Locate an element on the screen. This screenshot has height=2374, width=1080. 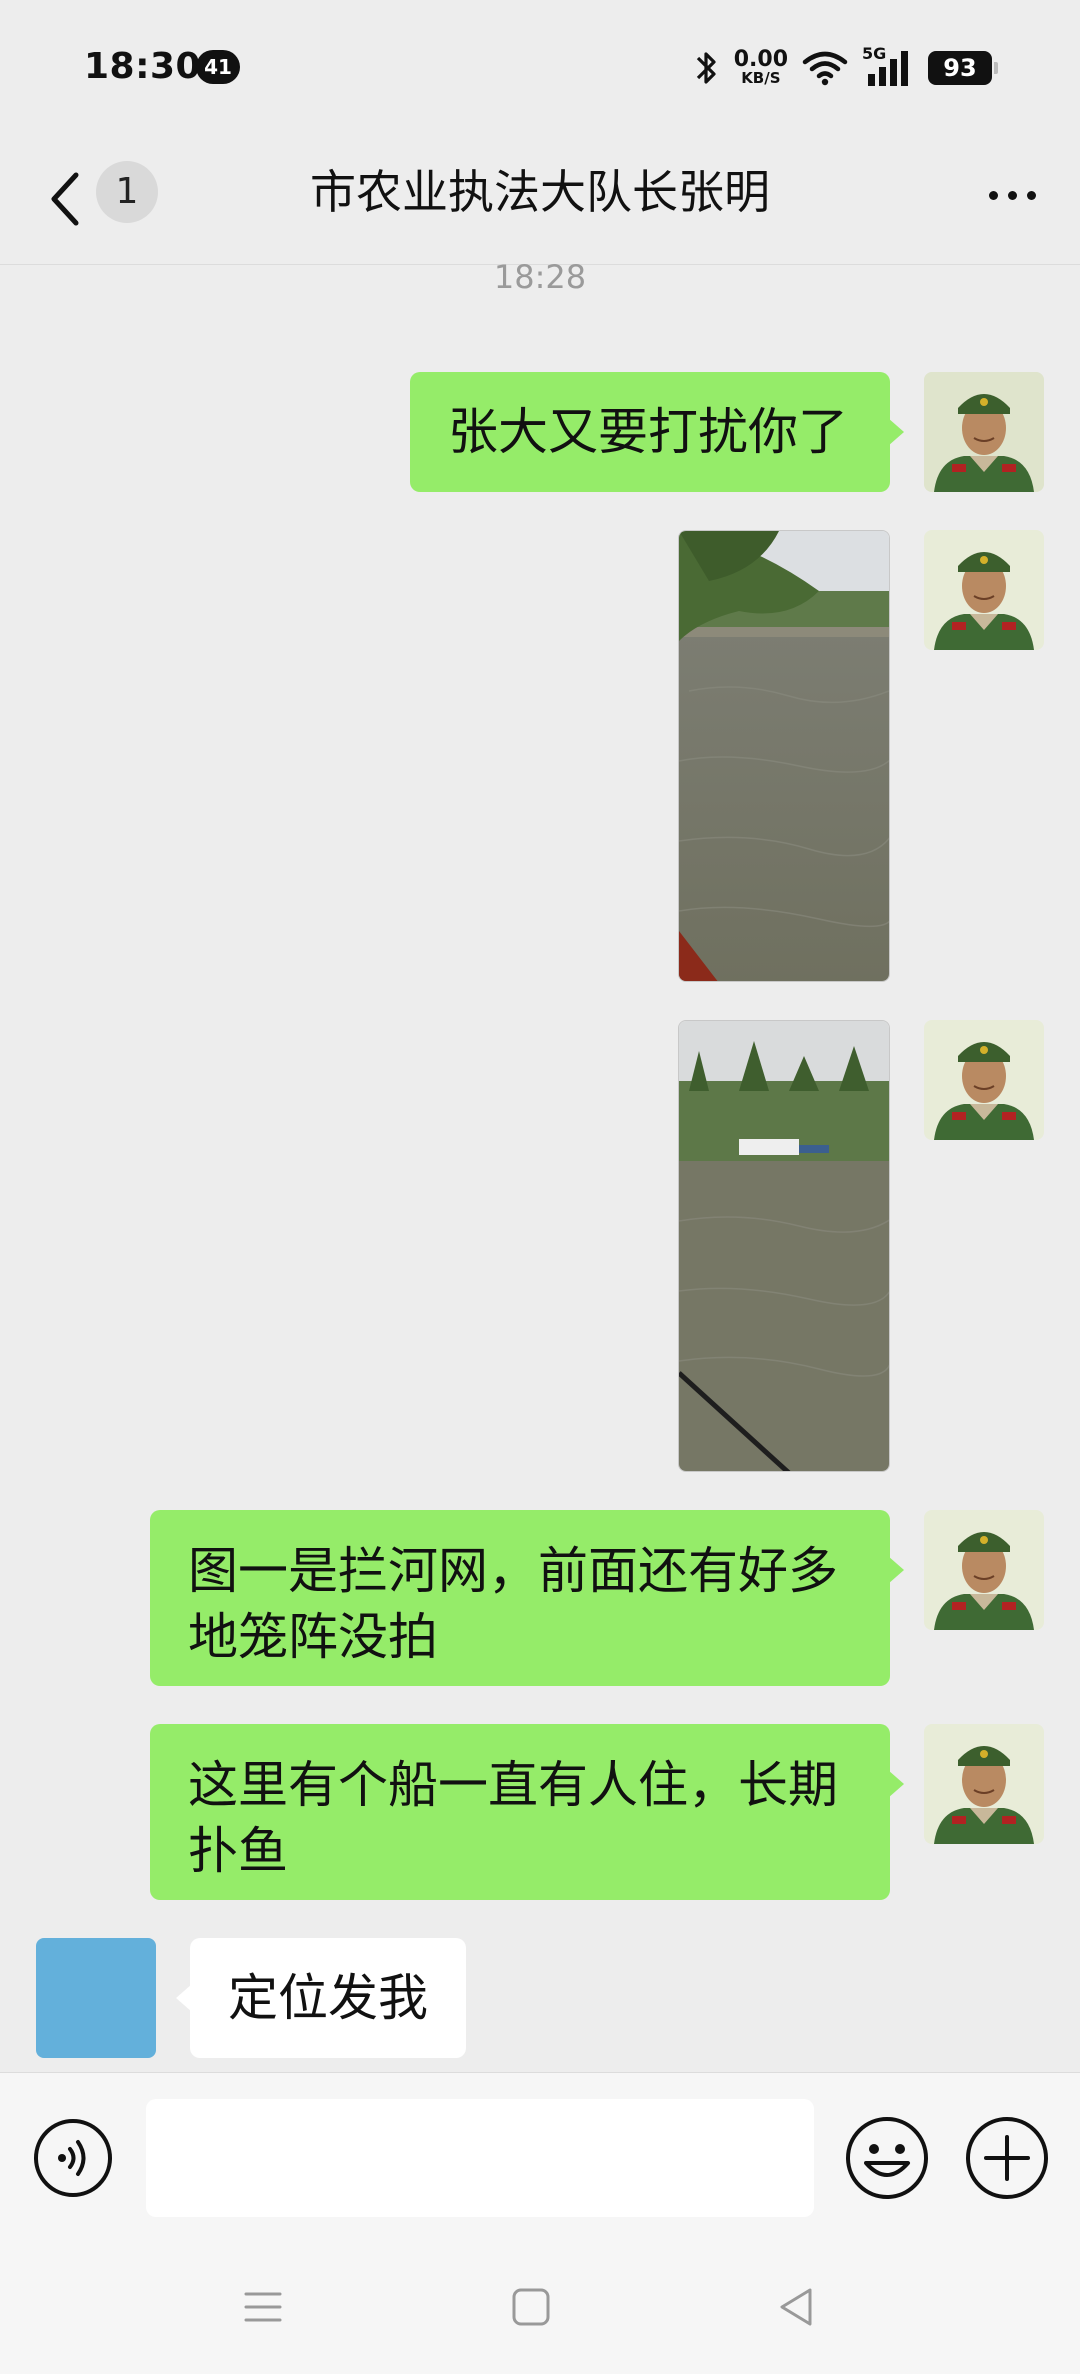
river-photo-1-image is located at coordinates (784, 756).